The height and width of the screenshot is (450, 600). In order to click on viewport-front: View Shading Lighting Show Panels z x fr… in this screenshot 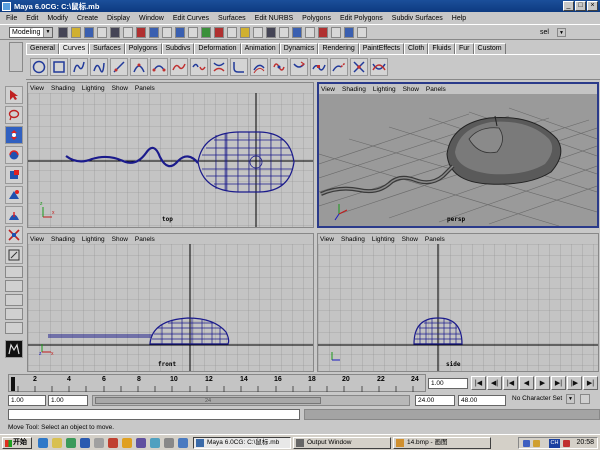, I will do `click(170, 302)`.